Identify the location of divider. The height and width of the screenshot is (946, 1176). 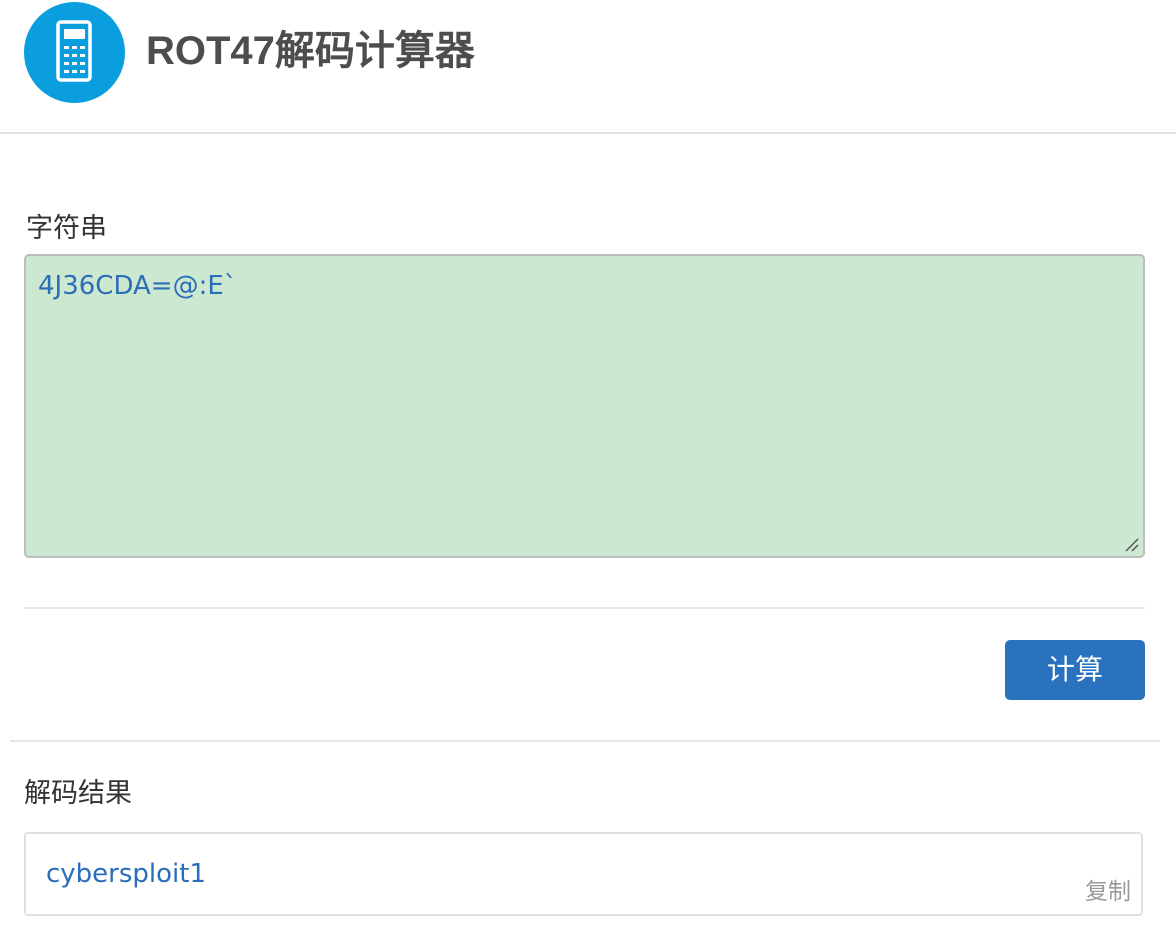
(584, 608).